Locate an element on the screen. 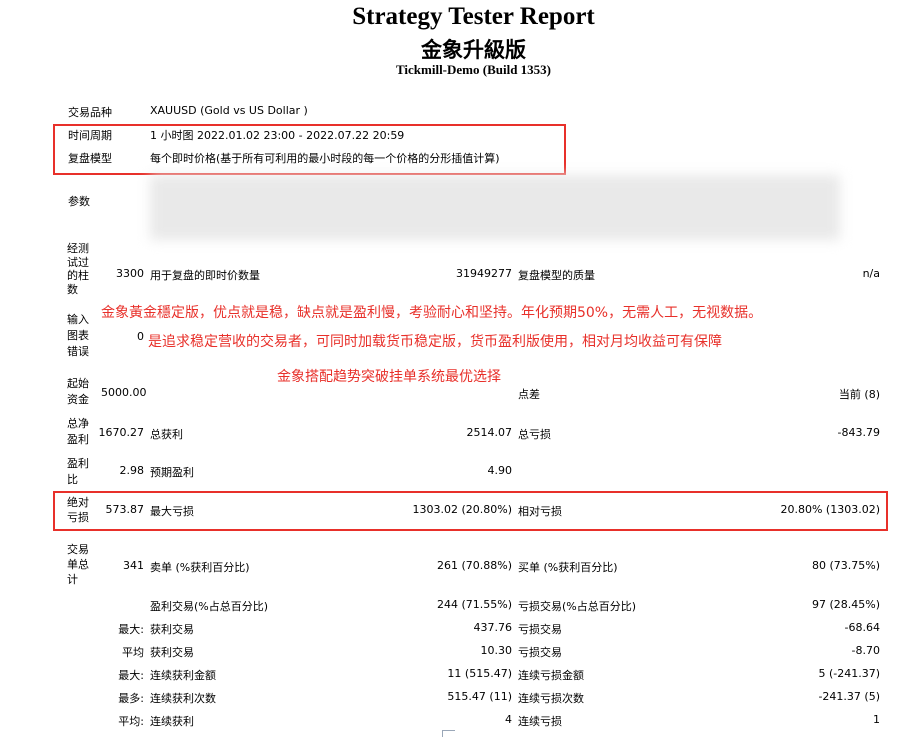 This screenshot has height=737, width=902. spread-label: 点差 is located at coordinates (529, 394).